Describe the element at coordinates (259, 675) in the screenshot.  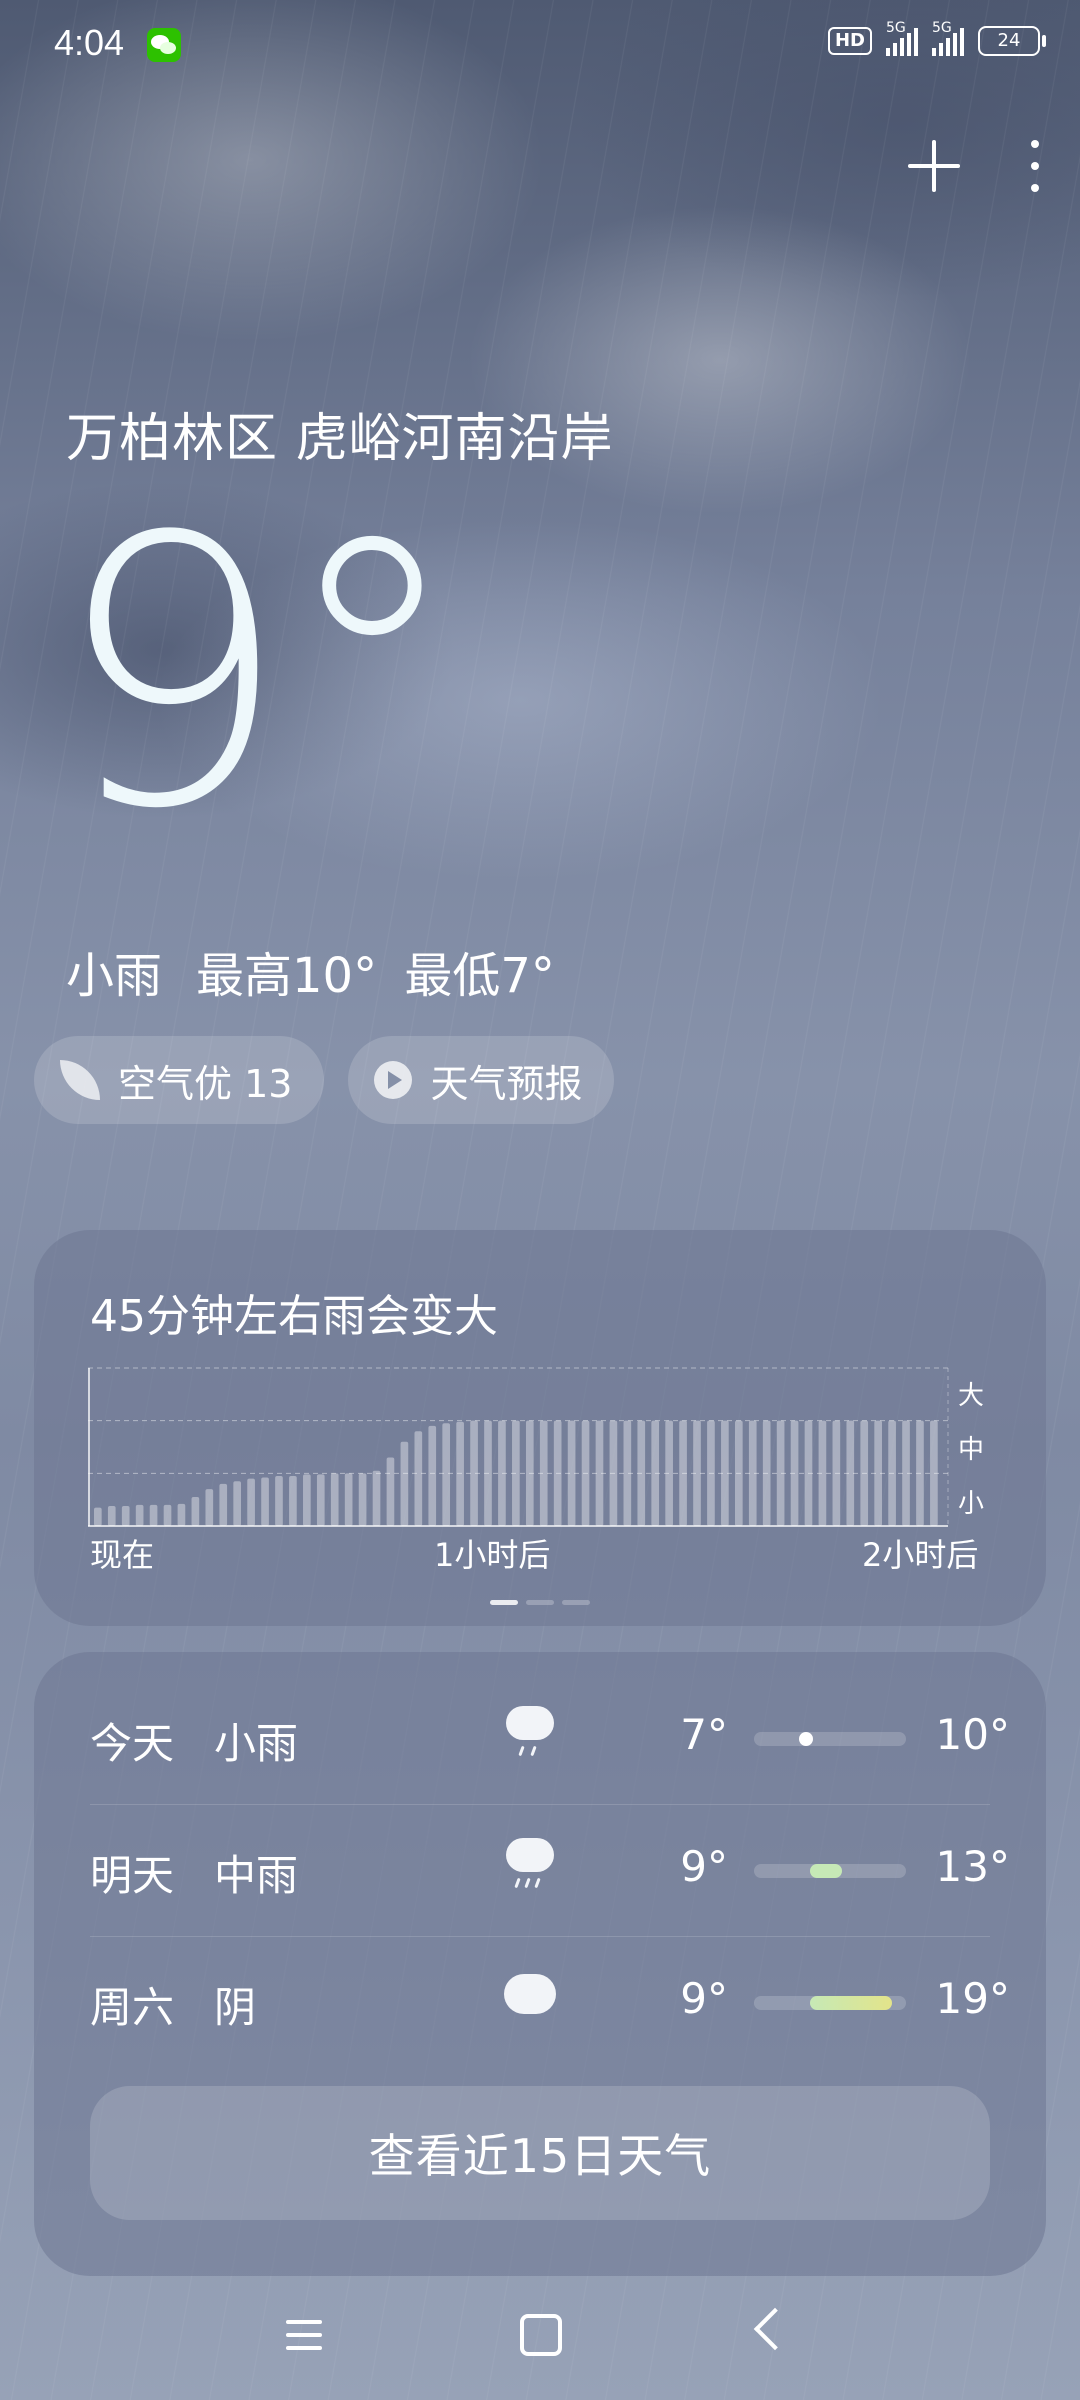
I see `current-temperature: 9°` at that location.